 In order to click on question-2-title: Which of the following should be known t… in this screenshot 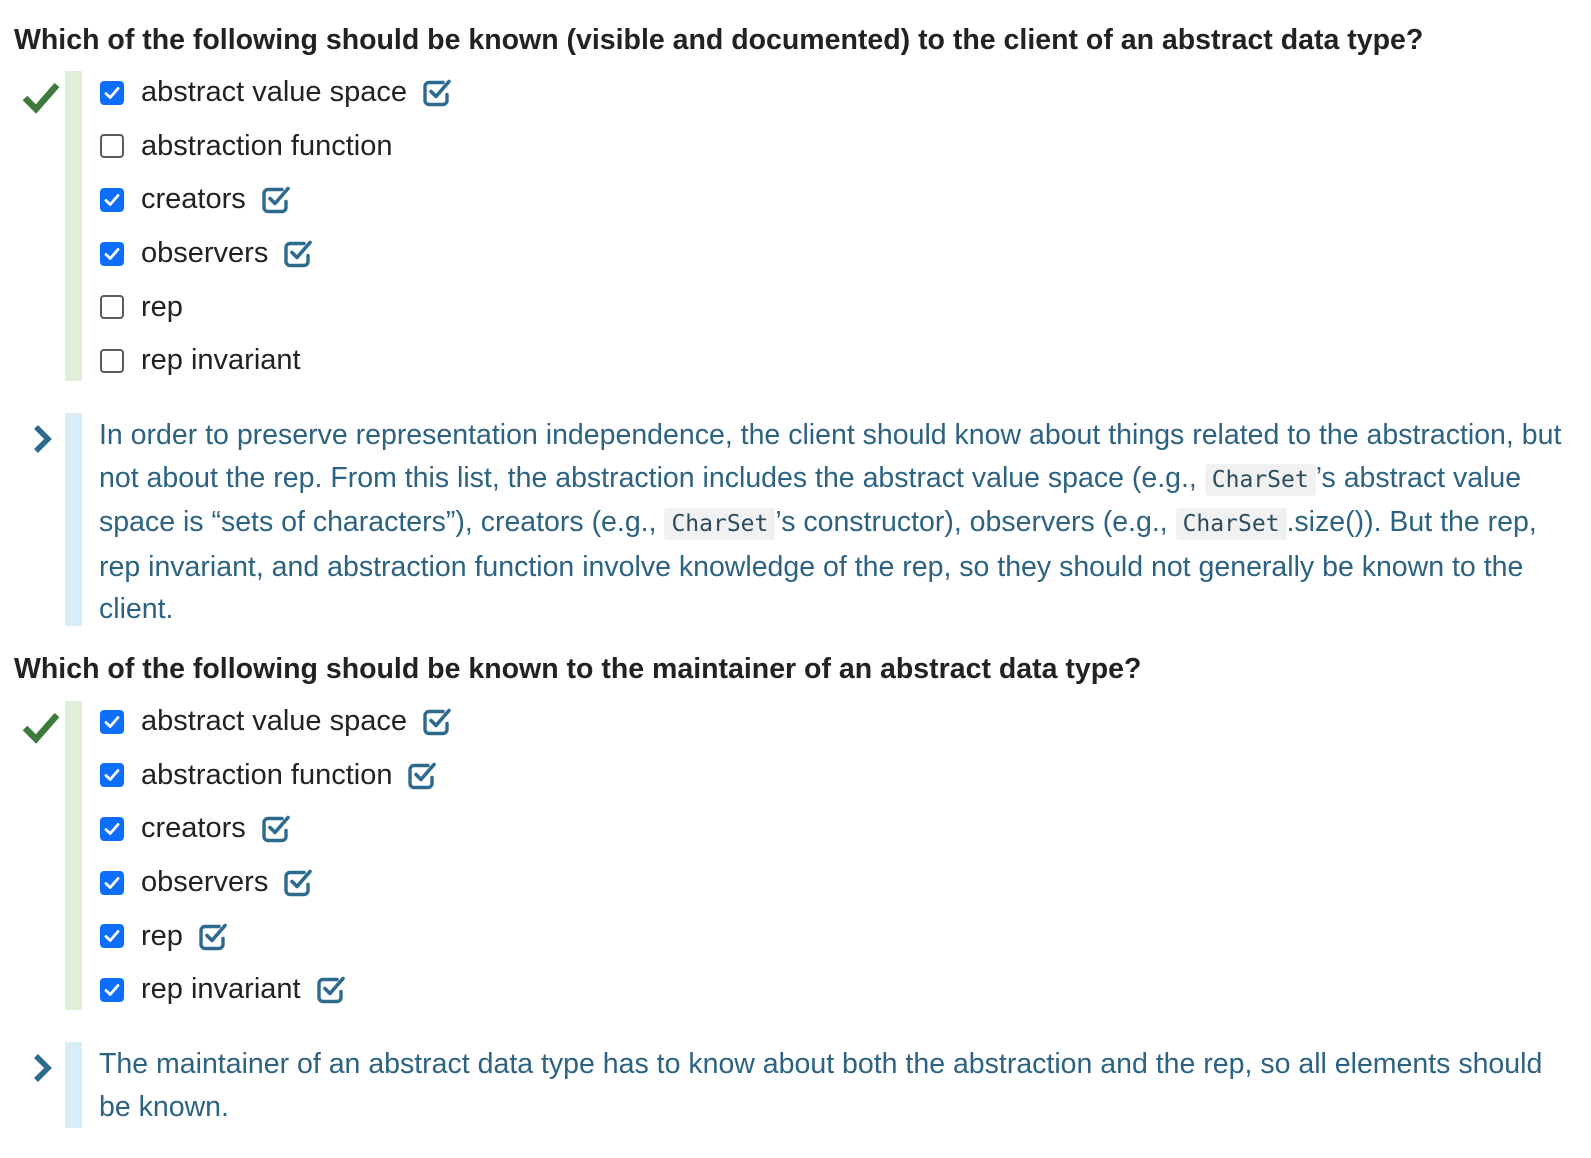, I will do `click(578, 669)`.